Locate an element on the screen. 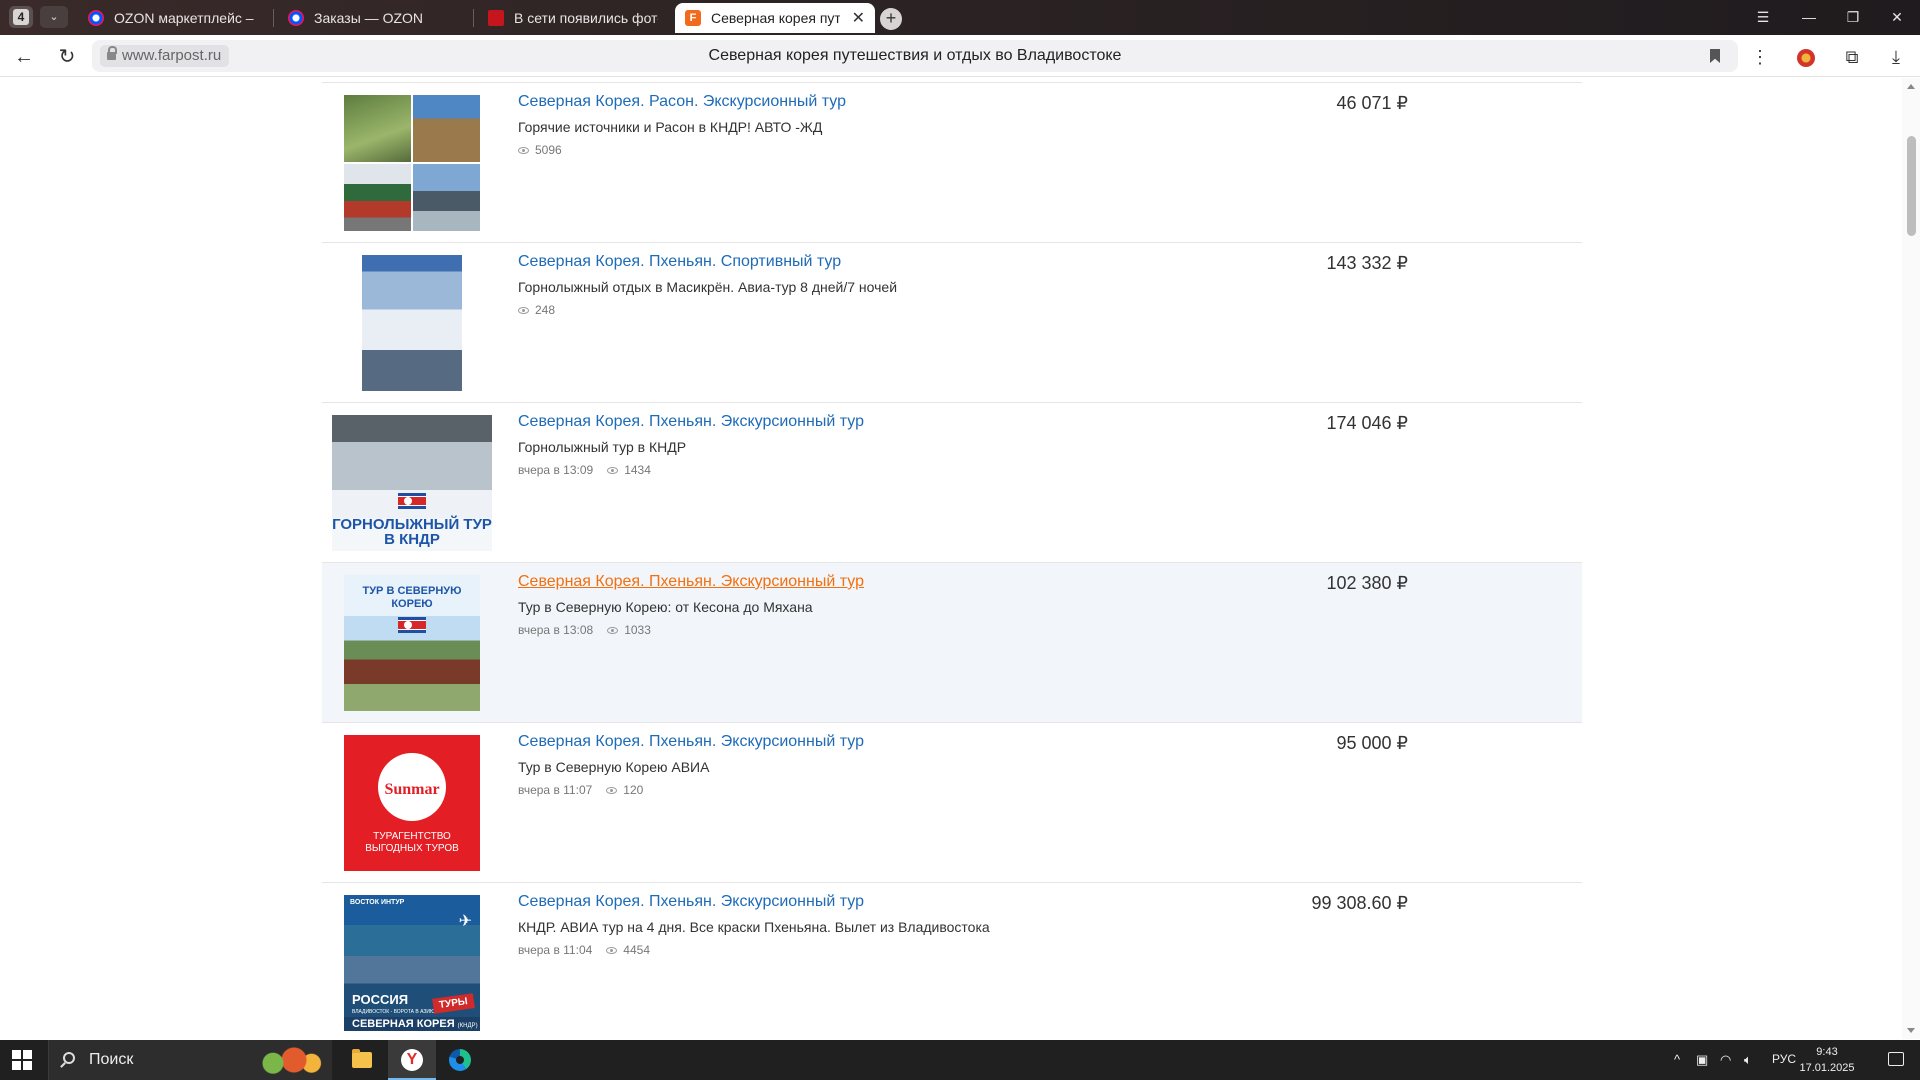 The image size is (1920, 1080). listing-title-link: Северная Корея. Расон. Экскурсионный тур is located at coordinates (682, 102).